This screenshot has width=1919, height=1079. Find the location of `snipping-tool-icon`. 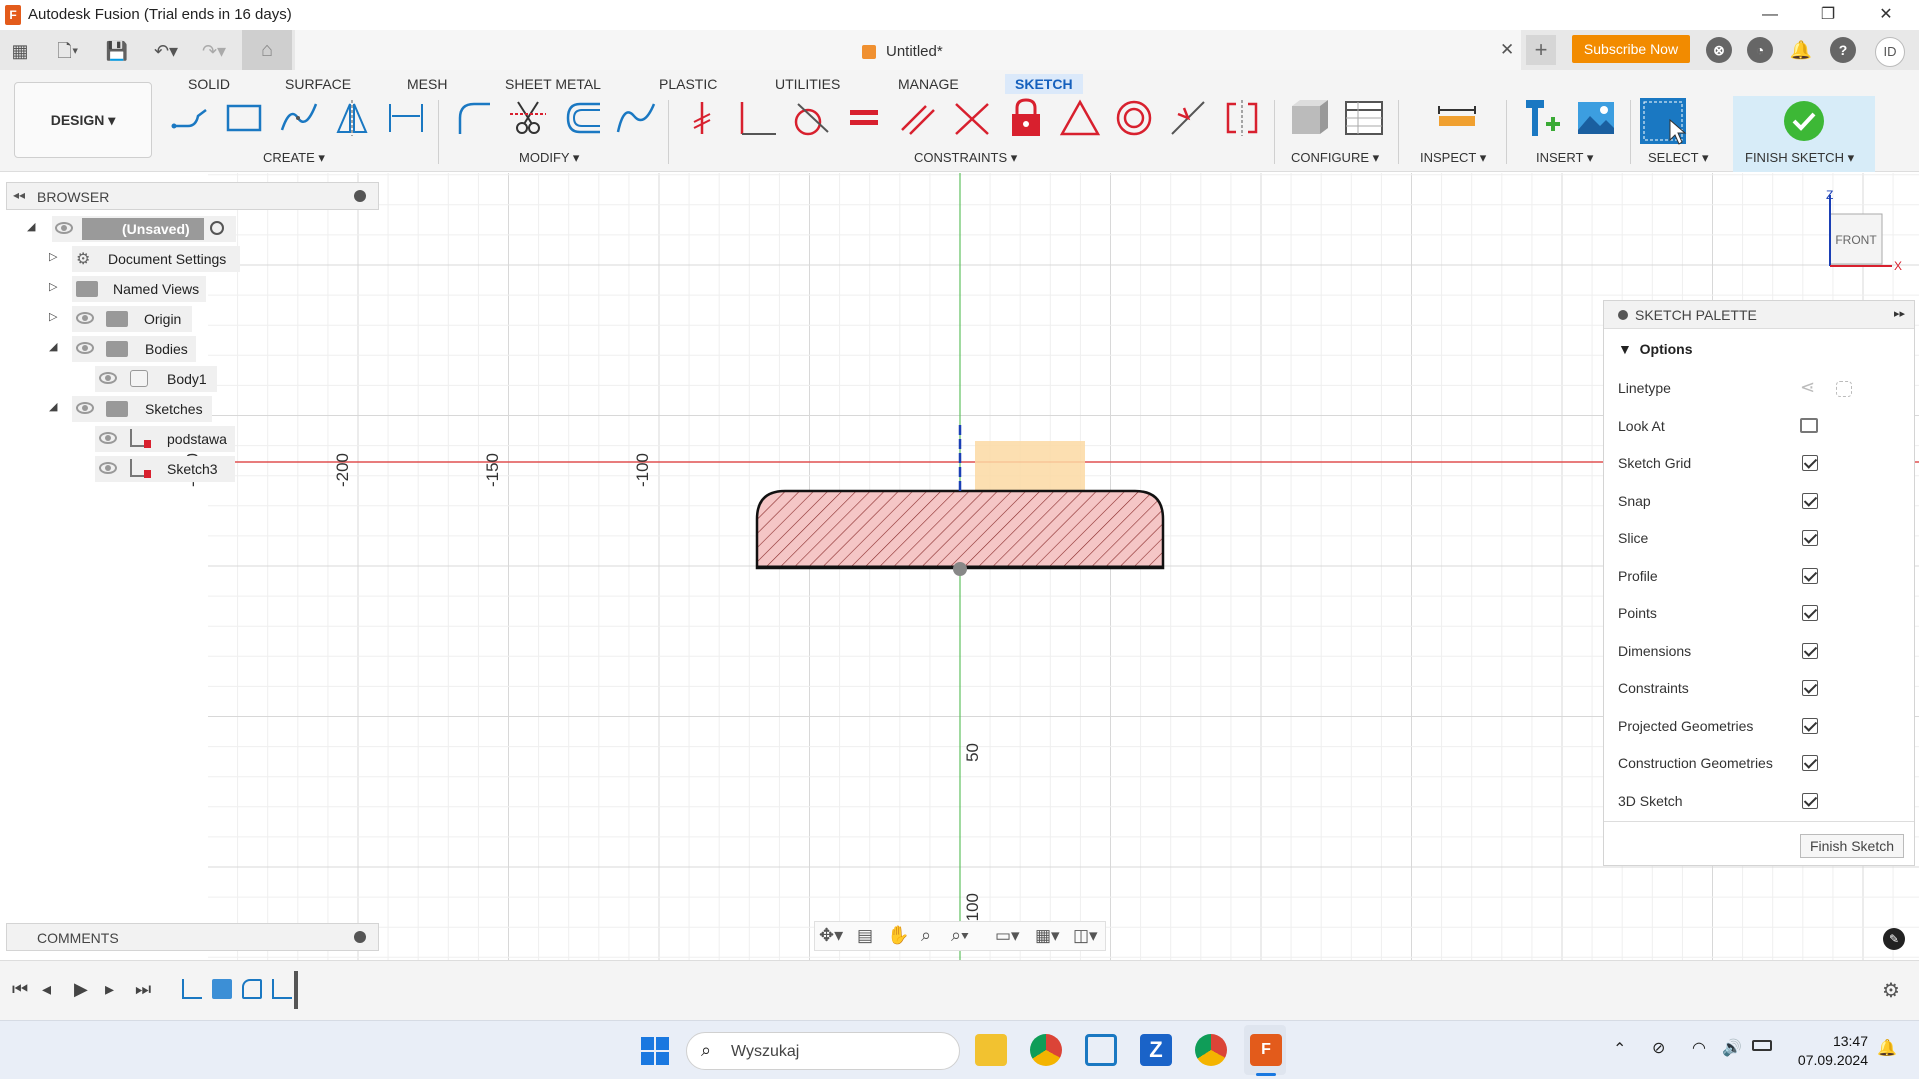

snipping-tool-icon is located at coordinates (1101, 1050).